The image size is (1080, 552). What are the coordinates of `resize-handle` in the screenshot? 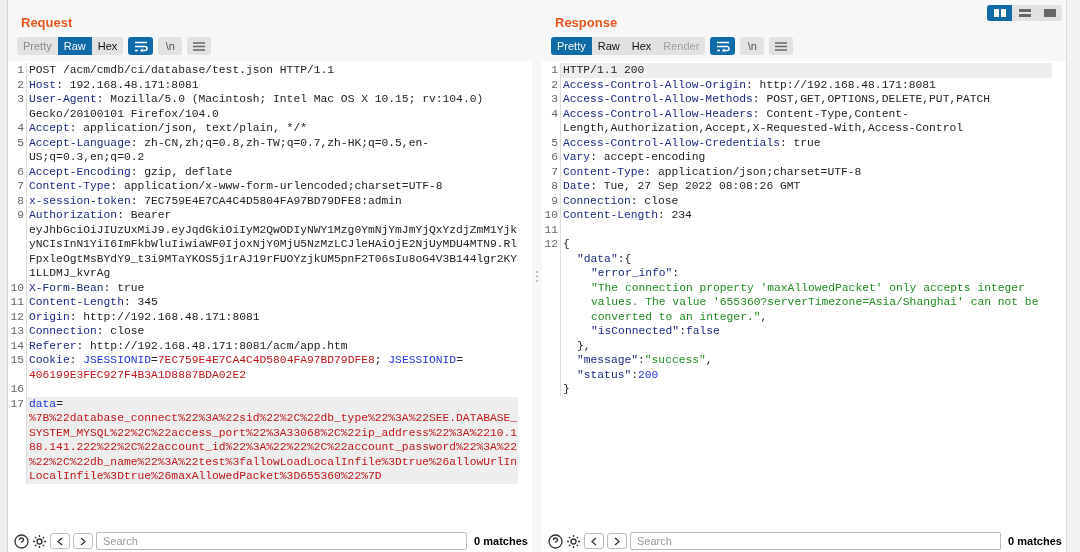 It's located at (537, 276).